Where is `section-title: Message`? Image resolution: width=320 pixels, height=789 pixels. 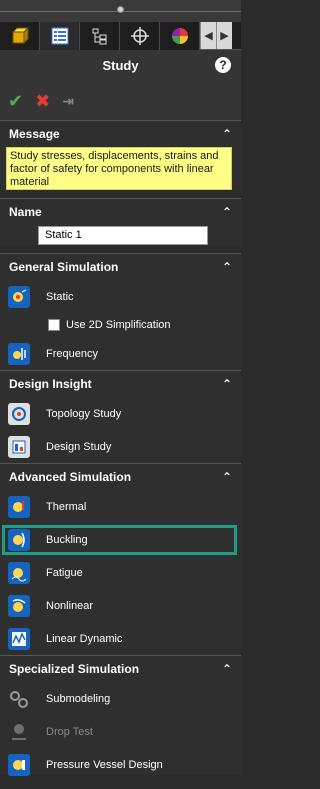
section-title: Message is located at coordinates (34, 134).